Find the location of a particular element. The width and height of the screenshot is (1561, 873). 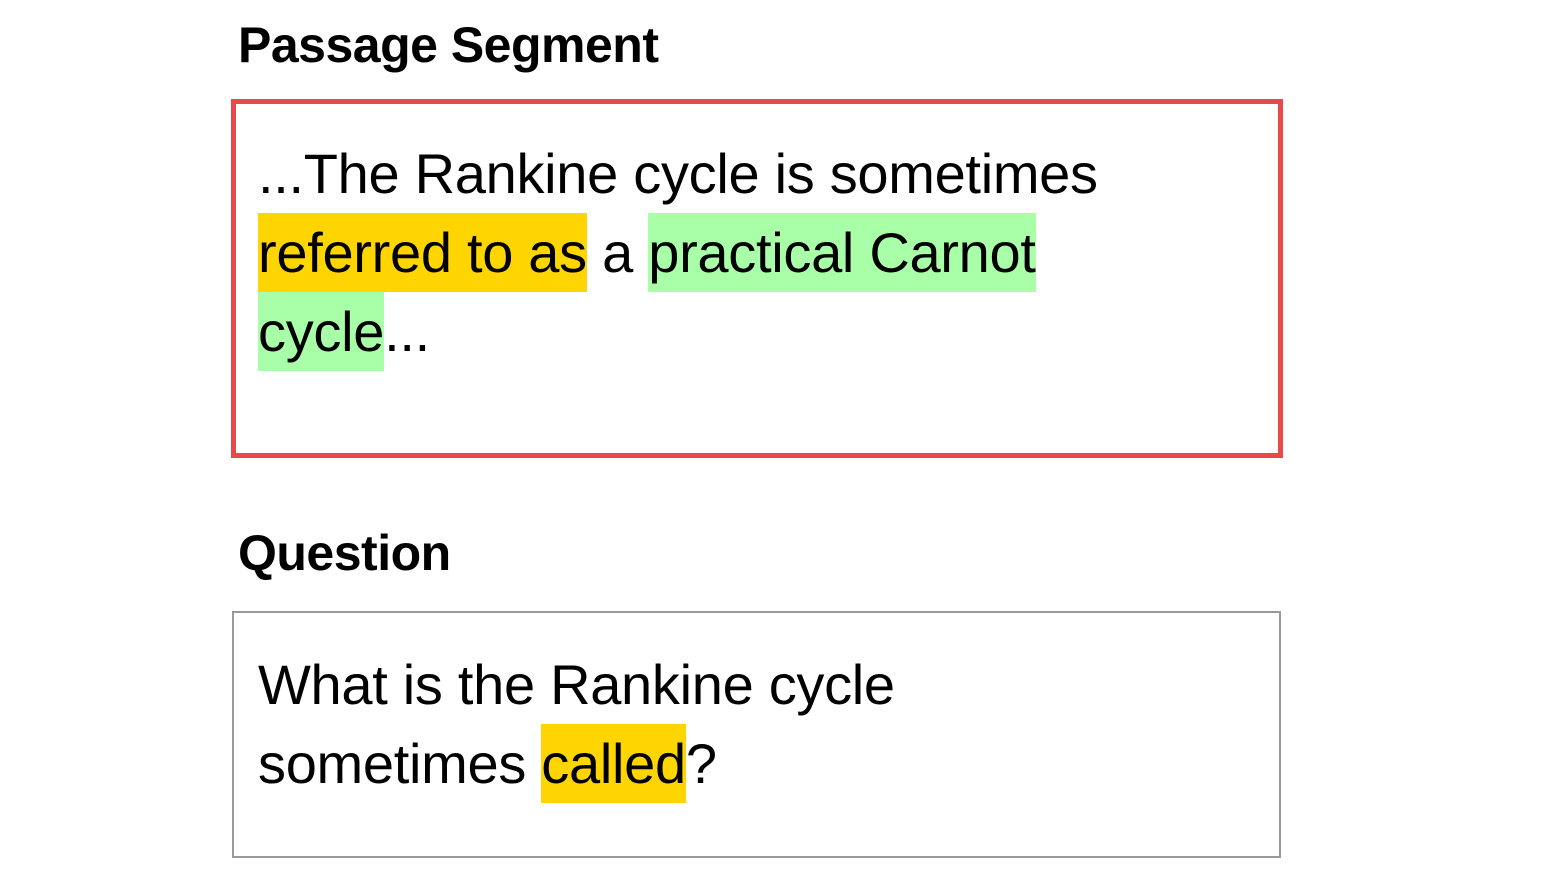

passage-line: referred to as a practical Carnot is located at coordinates (768, 252).